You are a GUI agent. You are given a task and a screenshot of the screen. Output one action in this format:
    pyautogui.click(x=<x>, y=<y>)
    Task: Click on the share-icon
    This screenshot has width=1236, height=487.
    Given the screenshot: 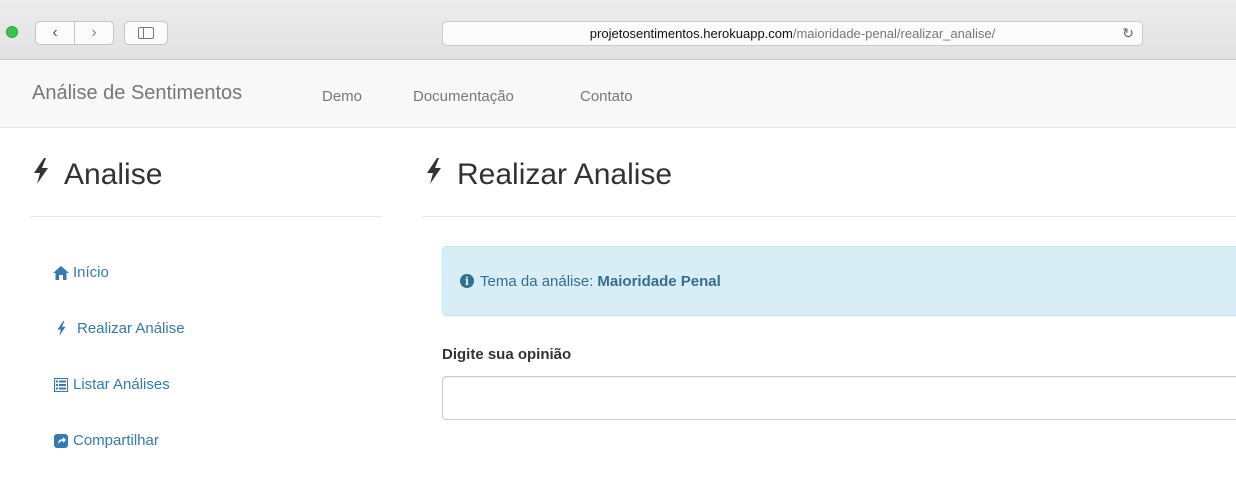 What is the action you would take?
    pyautogui.click(x=61, y=440)
    